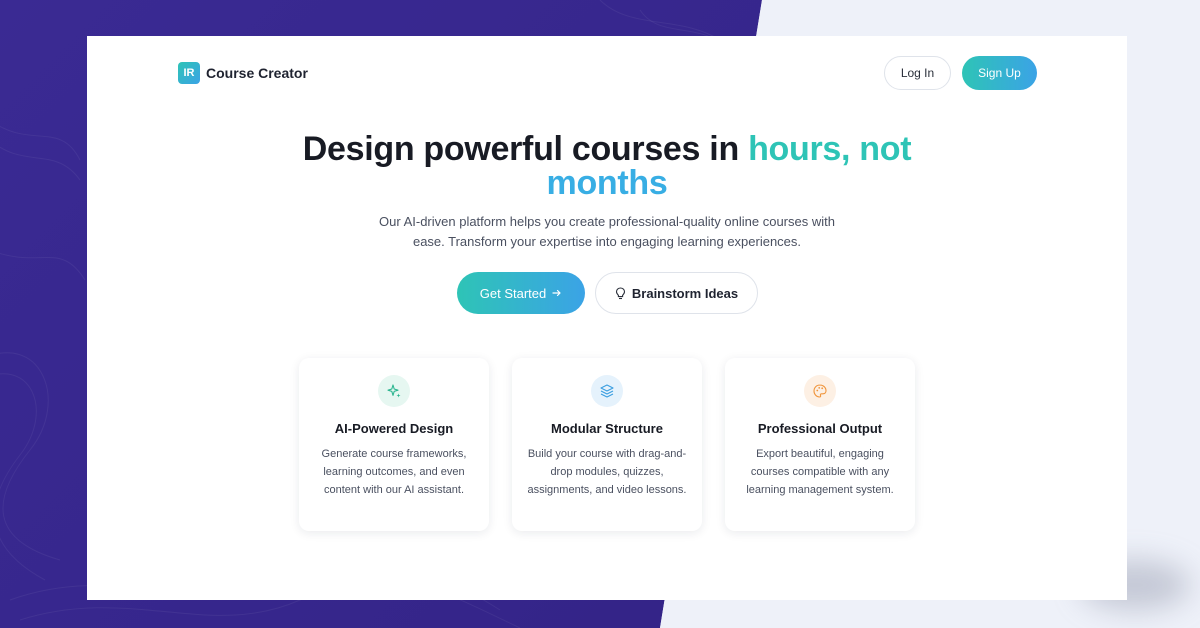 The height and width of the screenshot is (628, 1200). What do you see at coordinates (513, 293) in the screenshot?
I see `get-started-label: Get Started` at bounding box center [513, 293].